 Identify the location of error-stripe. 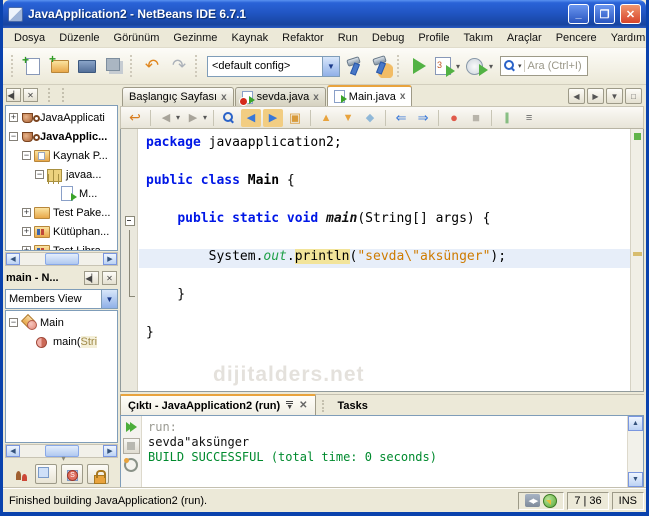
(636, 260).